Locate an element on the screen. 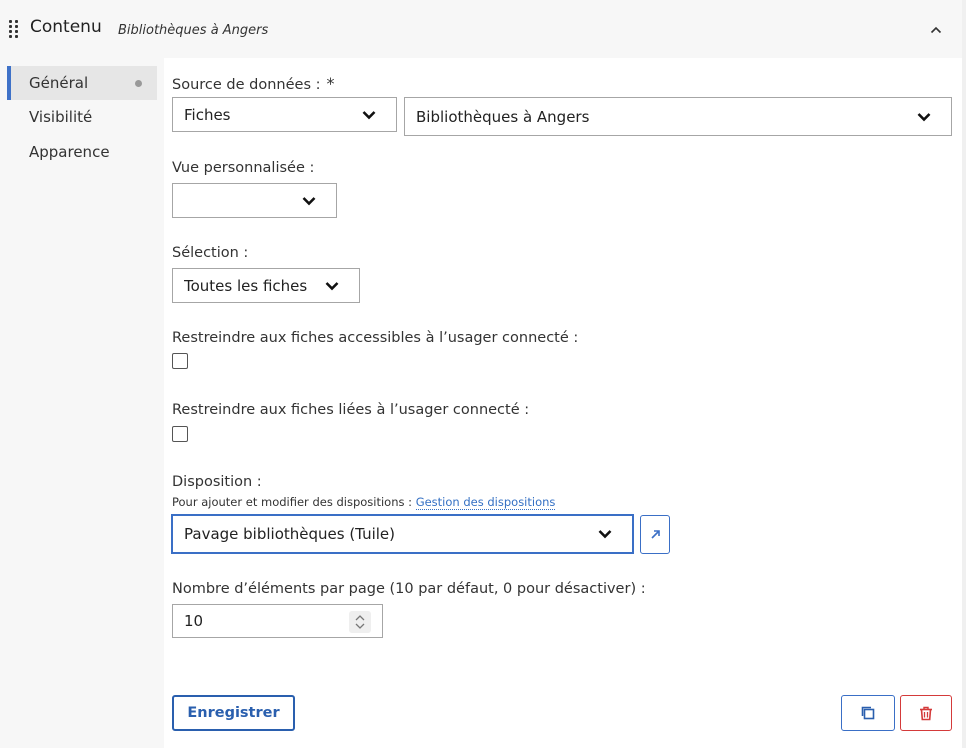 This screenshot has width=966, height=748. sidebar-item-visibility: Visibilité is located at coordinates (82, 117).